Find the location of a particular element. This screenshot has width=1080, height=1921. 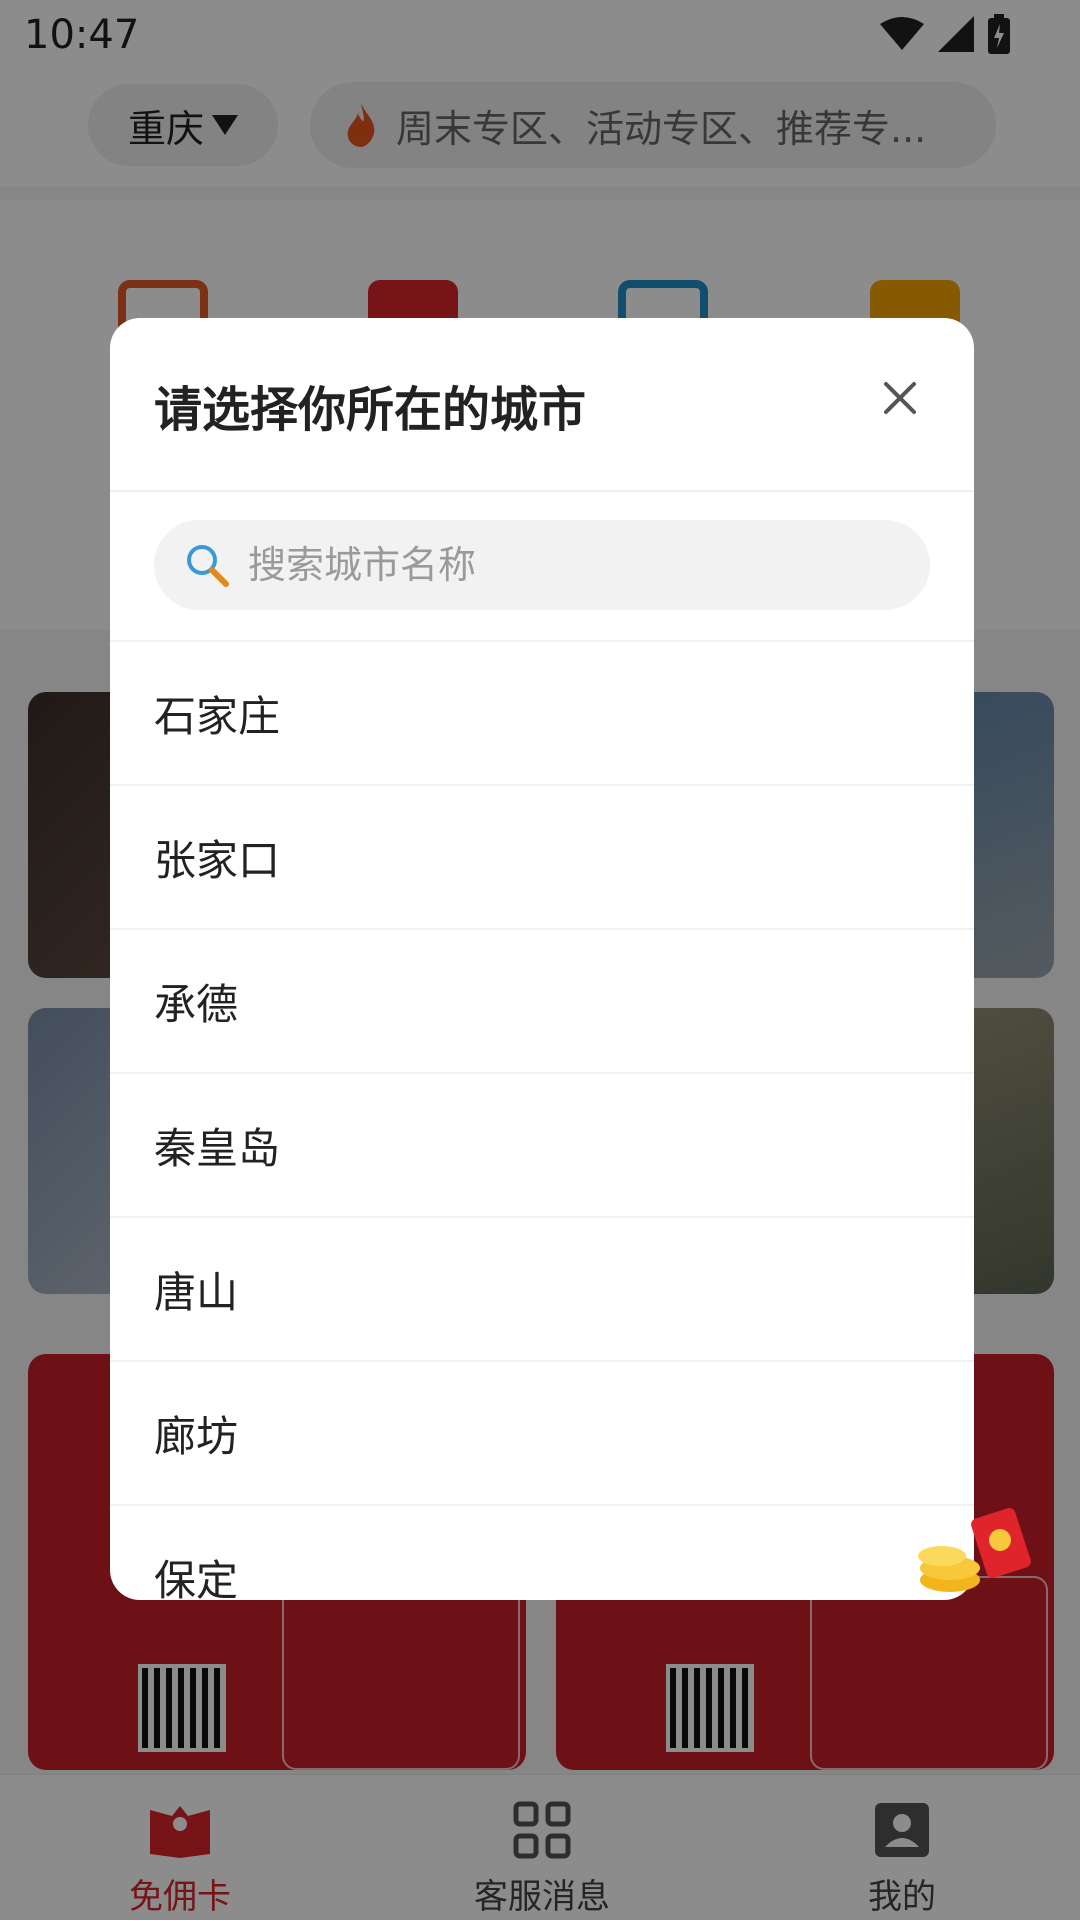

city-search-box is located at coordinates (542, 565).